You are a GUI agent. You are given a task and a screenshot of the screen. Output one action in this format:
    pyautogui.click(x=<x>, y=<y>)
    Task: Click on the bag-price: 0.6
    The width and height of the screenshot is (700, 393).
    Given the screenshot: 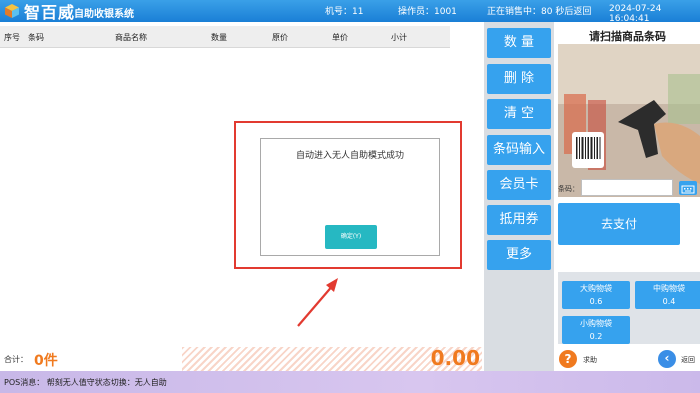 What is the action you would take?
    pyautogui.click(x=596, y=301)
    